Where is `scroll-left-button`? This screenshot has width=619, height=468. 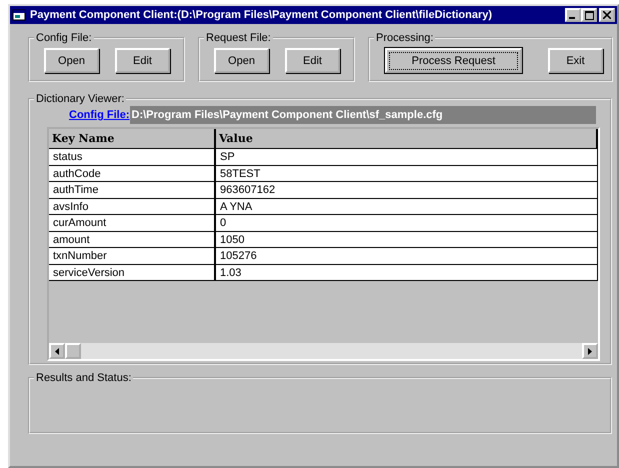
scroll-left-button is located at coordinates (57, 351).